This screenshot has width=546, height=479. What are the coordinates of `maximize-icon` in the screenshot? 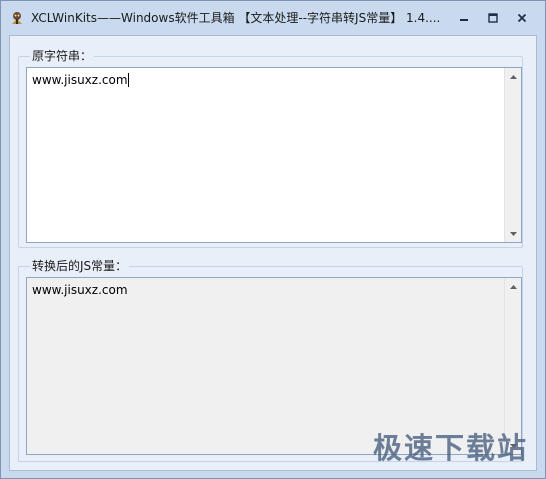 It's located at (493, 18).